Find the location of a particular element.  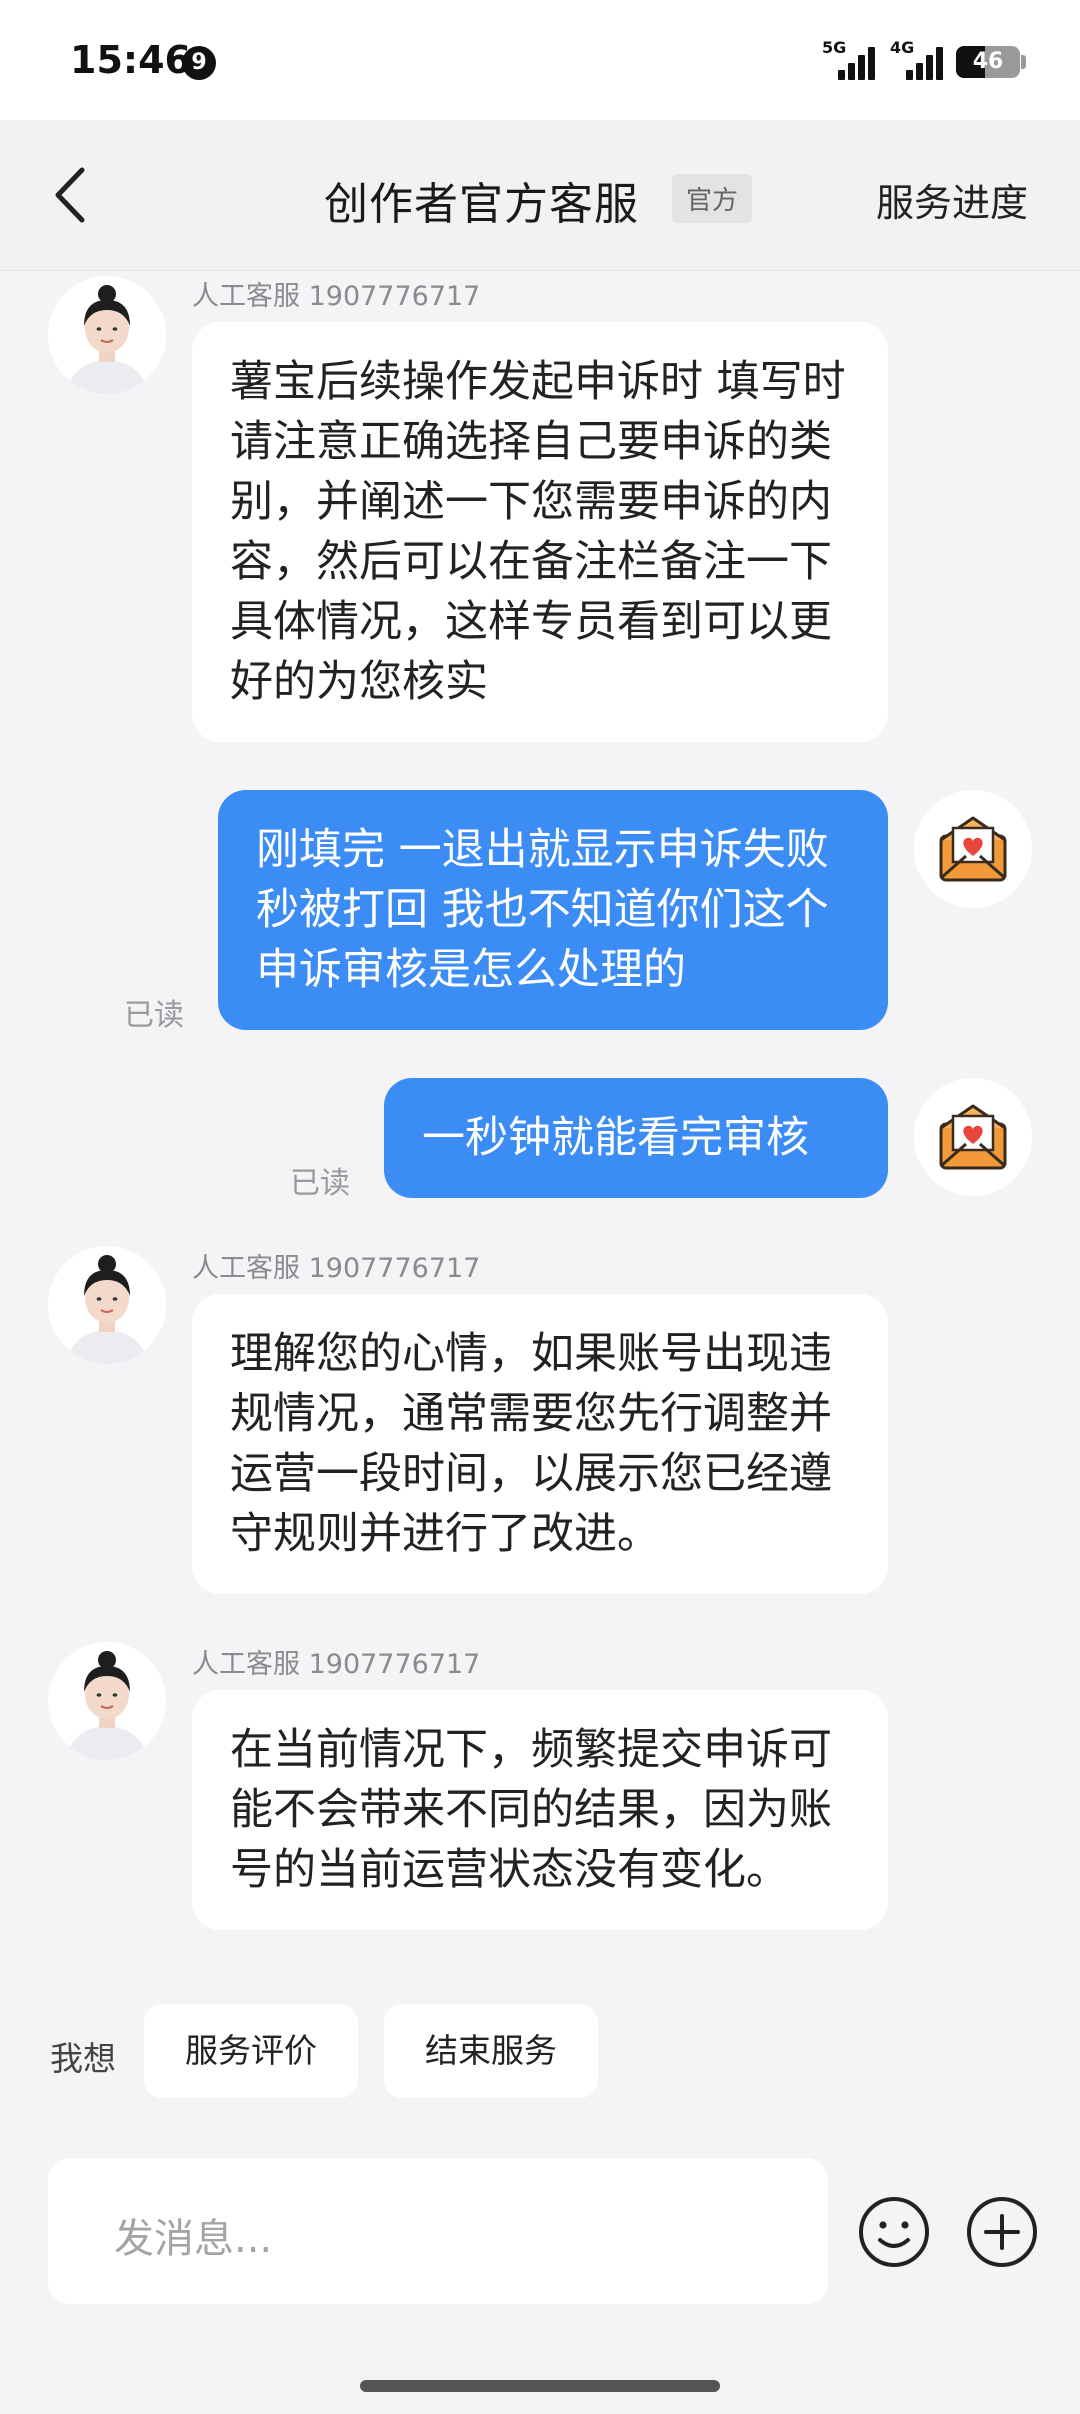

service-progress-link: 服务进度 is located at coordinates (952, 199).